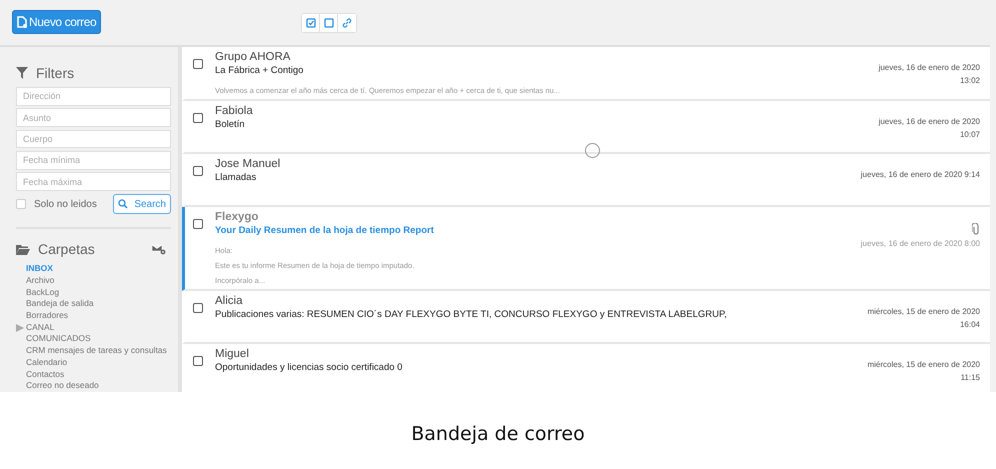 The image size is (996, 469). What do you see at coordinates (93, 328) in the screenshot?
I see `folder-item: CANAL` at bounding box center [93, 328].